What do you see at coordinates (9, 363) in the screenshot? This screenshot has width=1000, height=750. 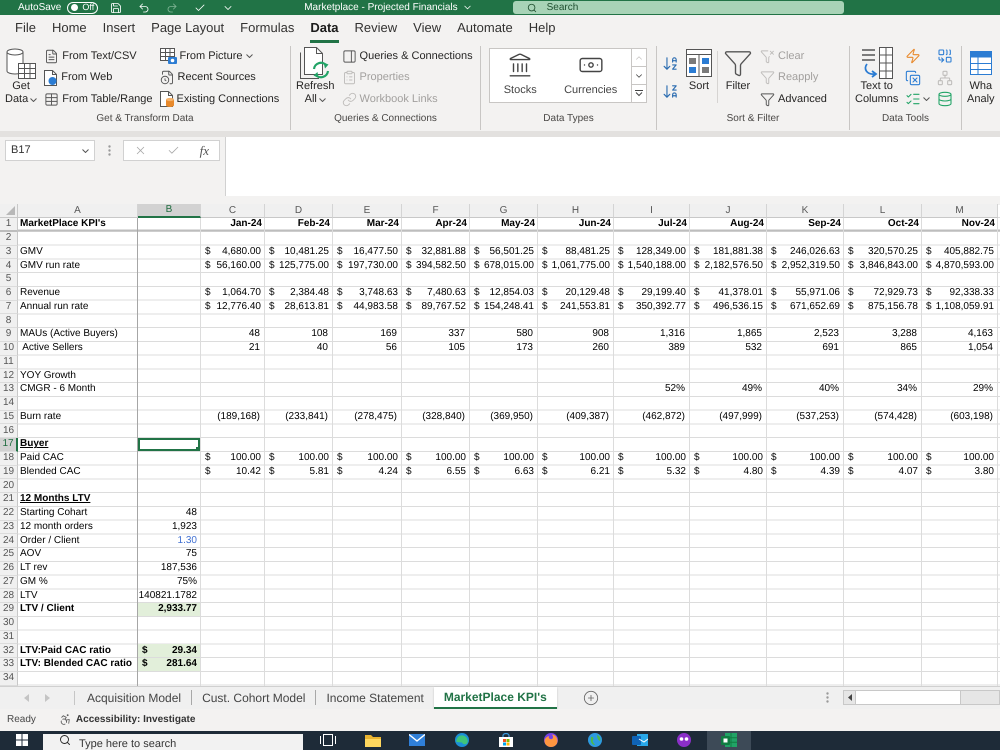 I see `row-header: 11` at bounding box center [9, 363].